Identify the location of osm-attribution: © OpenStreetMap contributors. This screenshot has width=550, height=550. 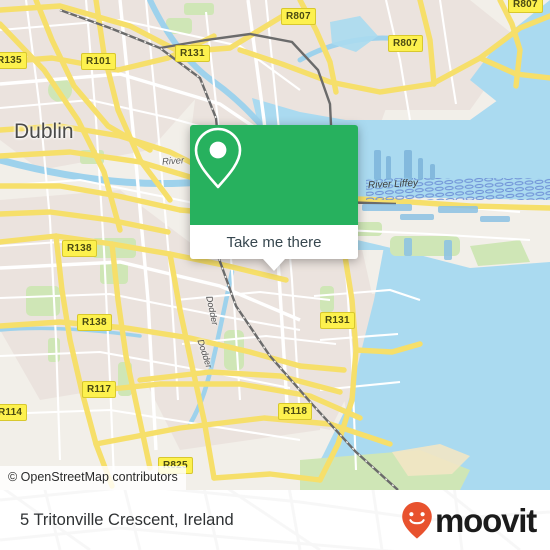
(93, 478).